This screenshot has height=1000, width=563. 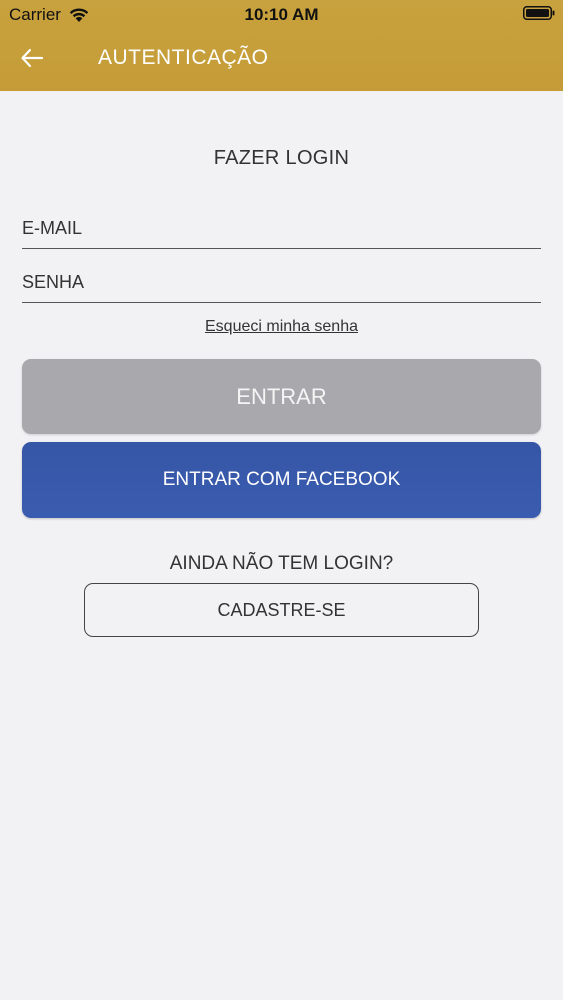 What do you see at coordinates (281, 396) in the screenshot?
I see `login-button: ENTRAR` at bounding box center [281, 396].